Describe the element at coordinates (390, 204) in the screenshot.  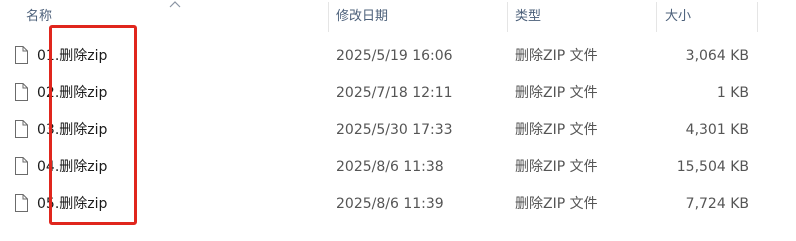
I see `file-modified: 2025/8/6 11:39` at that location.